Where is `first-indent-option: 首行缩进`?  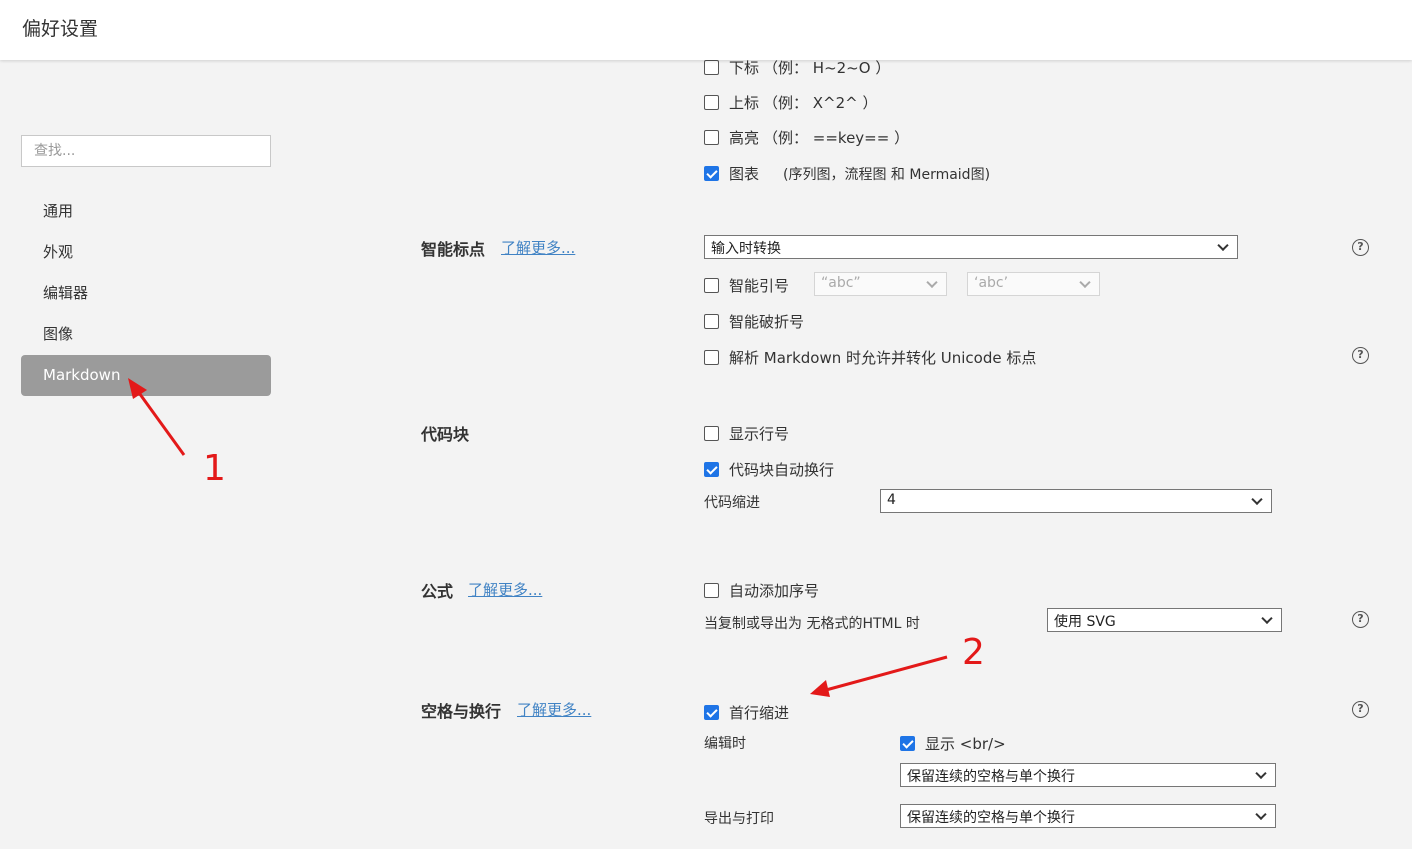 first-indent-option: 首行缩进 is located at coordinates (746, 712).